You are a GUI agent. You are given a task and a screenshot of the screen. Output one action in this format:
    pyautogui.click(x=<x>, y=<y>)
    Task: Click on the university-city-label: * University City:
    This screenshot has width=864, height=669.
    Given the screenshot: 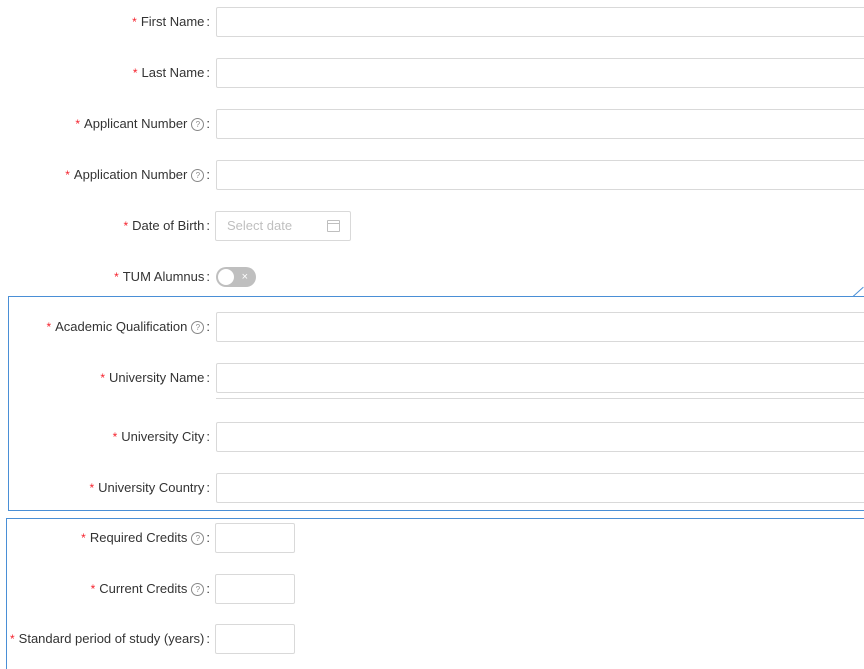 What is the action you would take?
    pyautogui.click(x=161, y=437)
    